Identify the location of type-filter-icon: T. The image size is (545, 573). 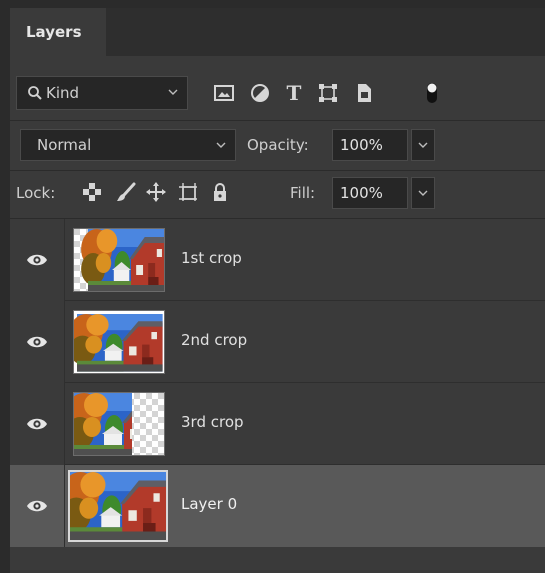
(294, 93).